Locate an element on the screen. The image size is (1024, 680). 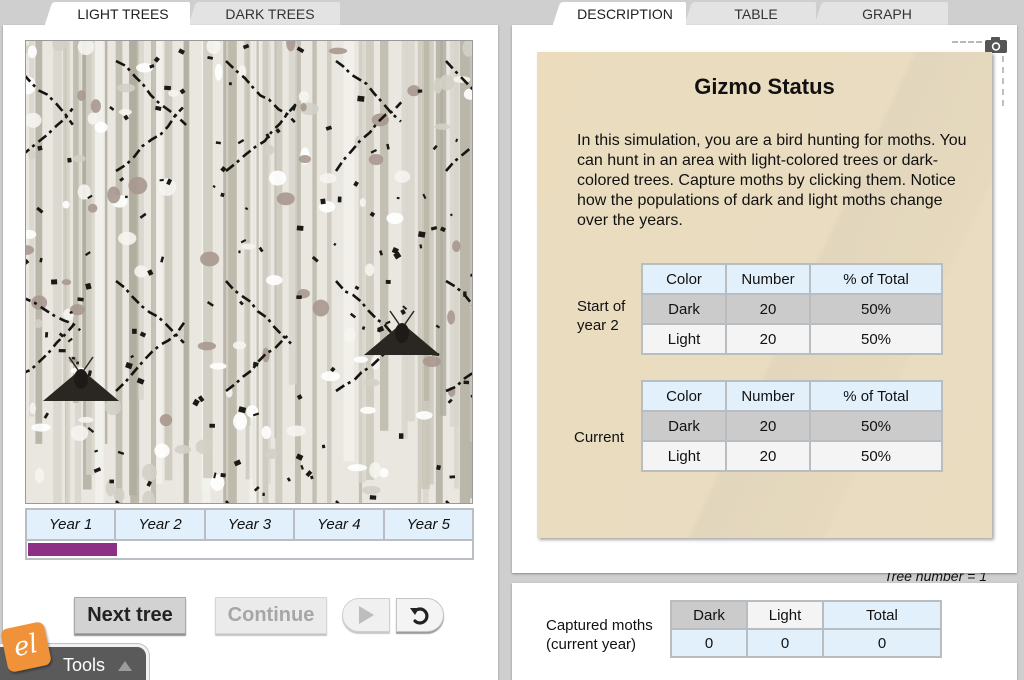
header-percent: % of Total is located at coordinates (876, 396).